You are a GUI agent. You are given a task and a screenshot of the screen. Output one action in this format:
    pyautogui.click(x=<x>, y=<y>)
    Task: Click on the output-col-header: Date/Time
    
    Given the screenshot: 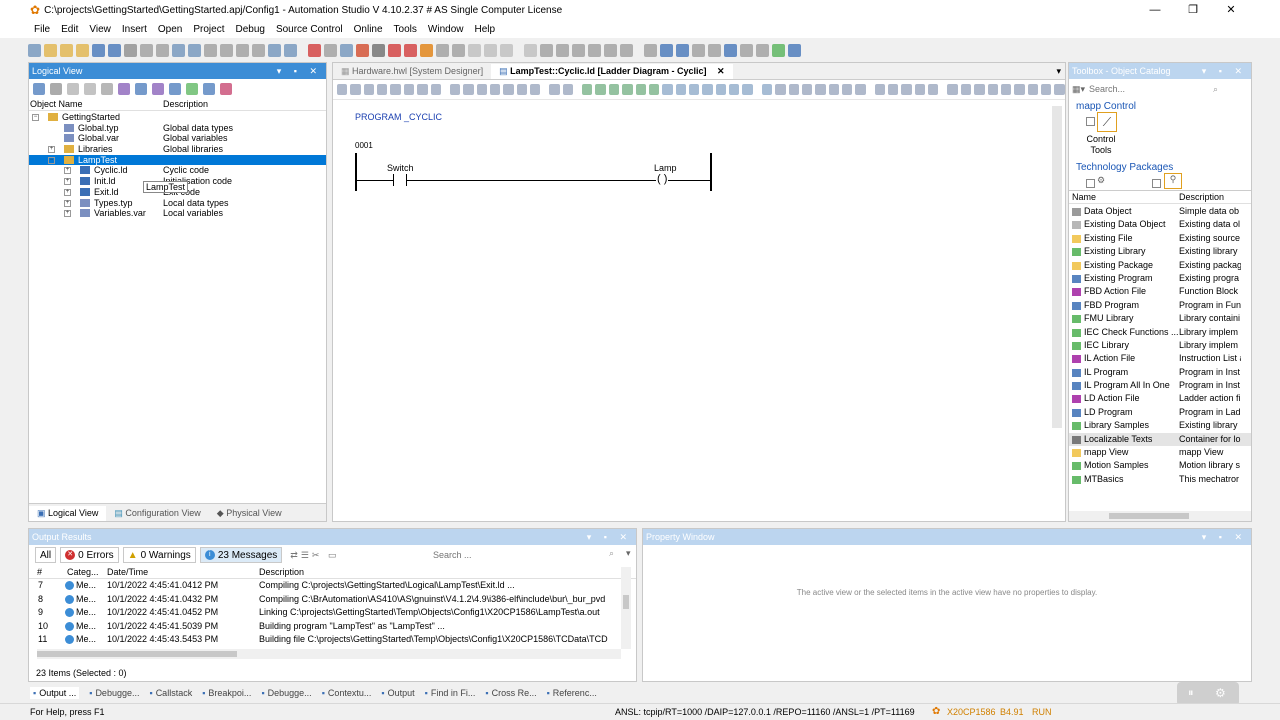 What is the action you would take?
    pyautogui.click(x=127, y=572)
    